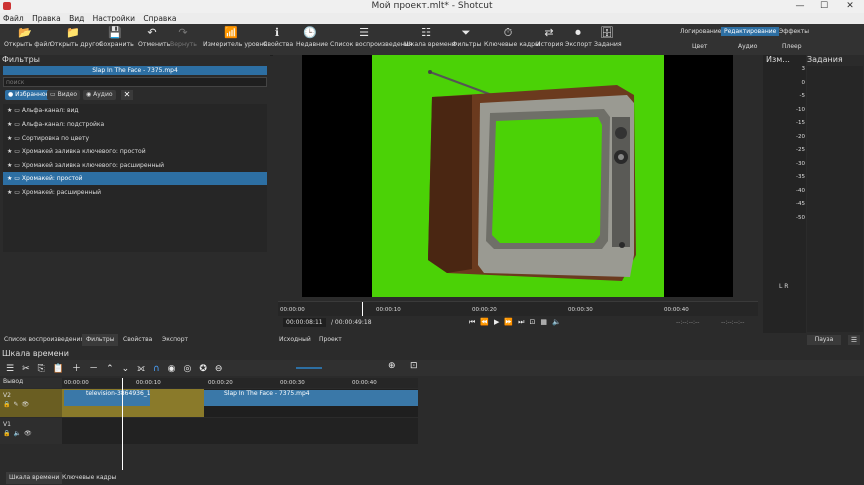 This screenshot has height=485, width=864. Describe the element at coordinates (76, 18) in the screenshot. I see `menu-view: Вид` at that location.